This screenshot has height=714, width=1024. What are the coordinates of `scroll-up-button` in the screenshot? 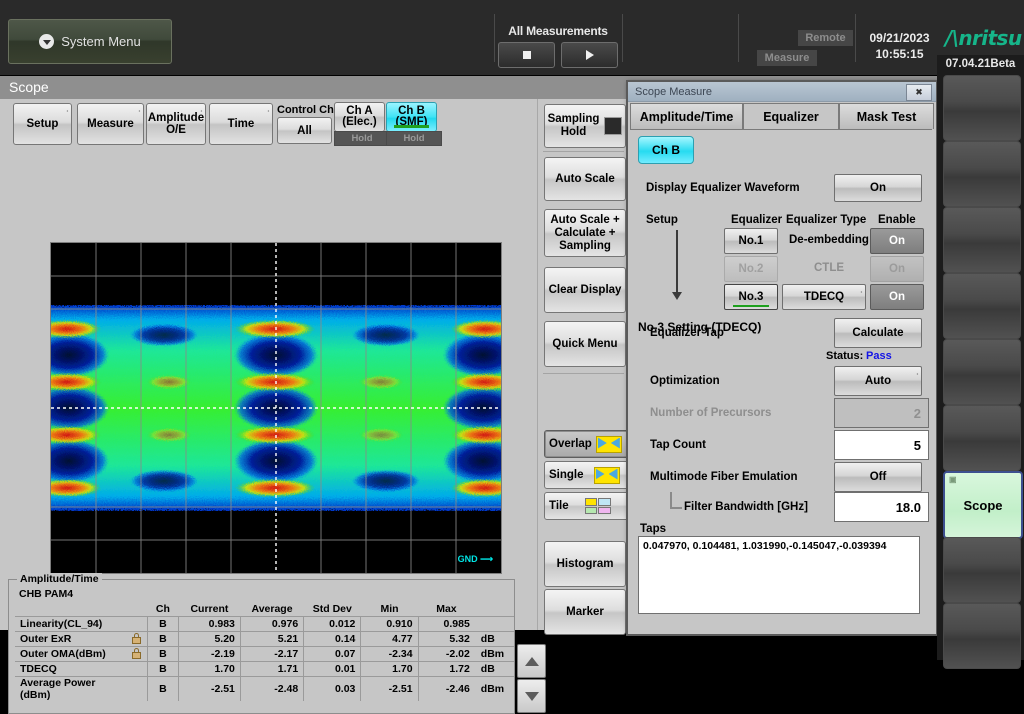 It's located at (531, 661).